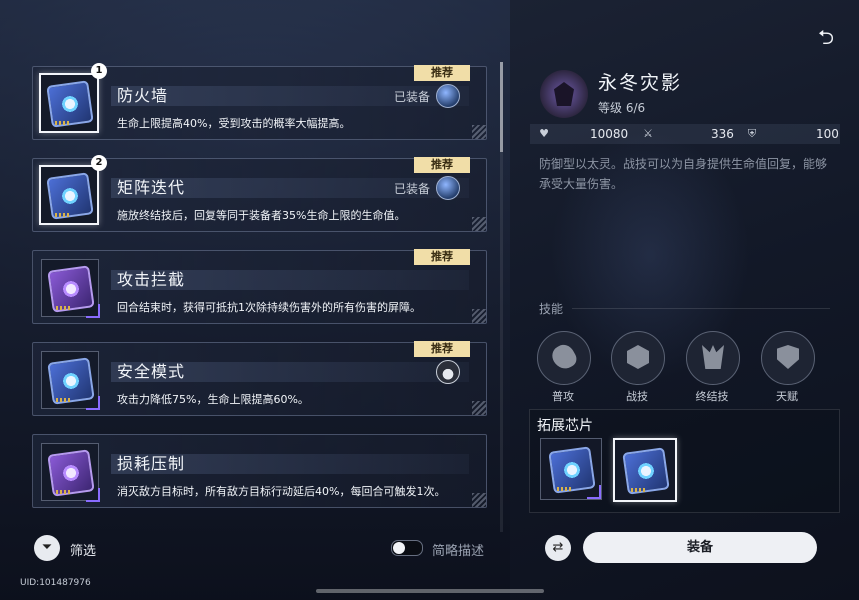 This screenshot has height=600, width=859. What do you see at coordinates (713, 358) in the screenshot?
I see `ultimate-skill-icon` at bounding box center [713, 358].